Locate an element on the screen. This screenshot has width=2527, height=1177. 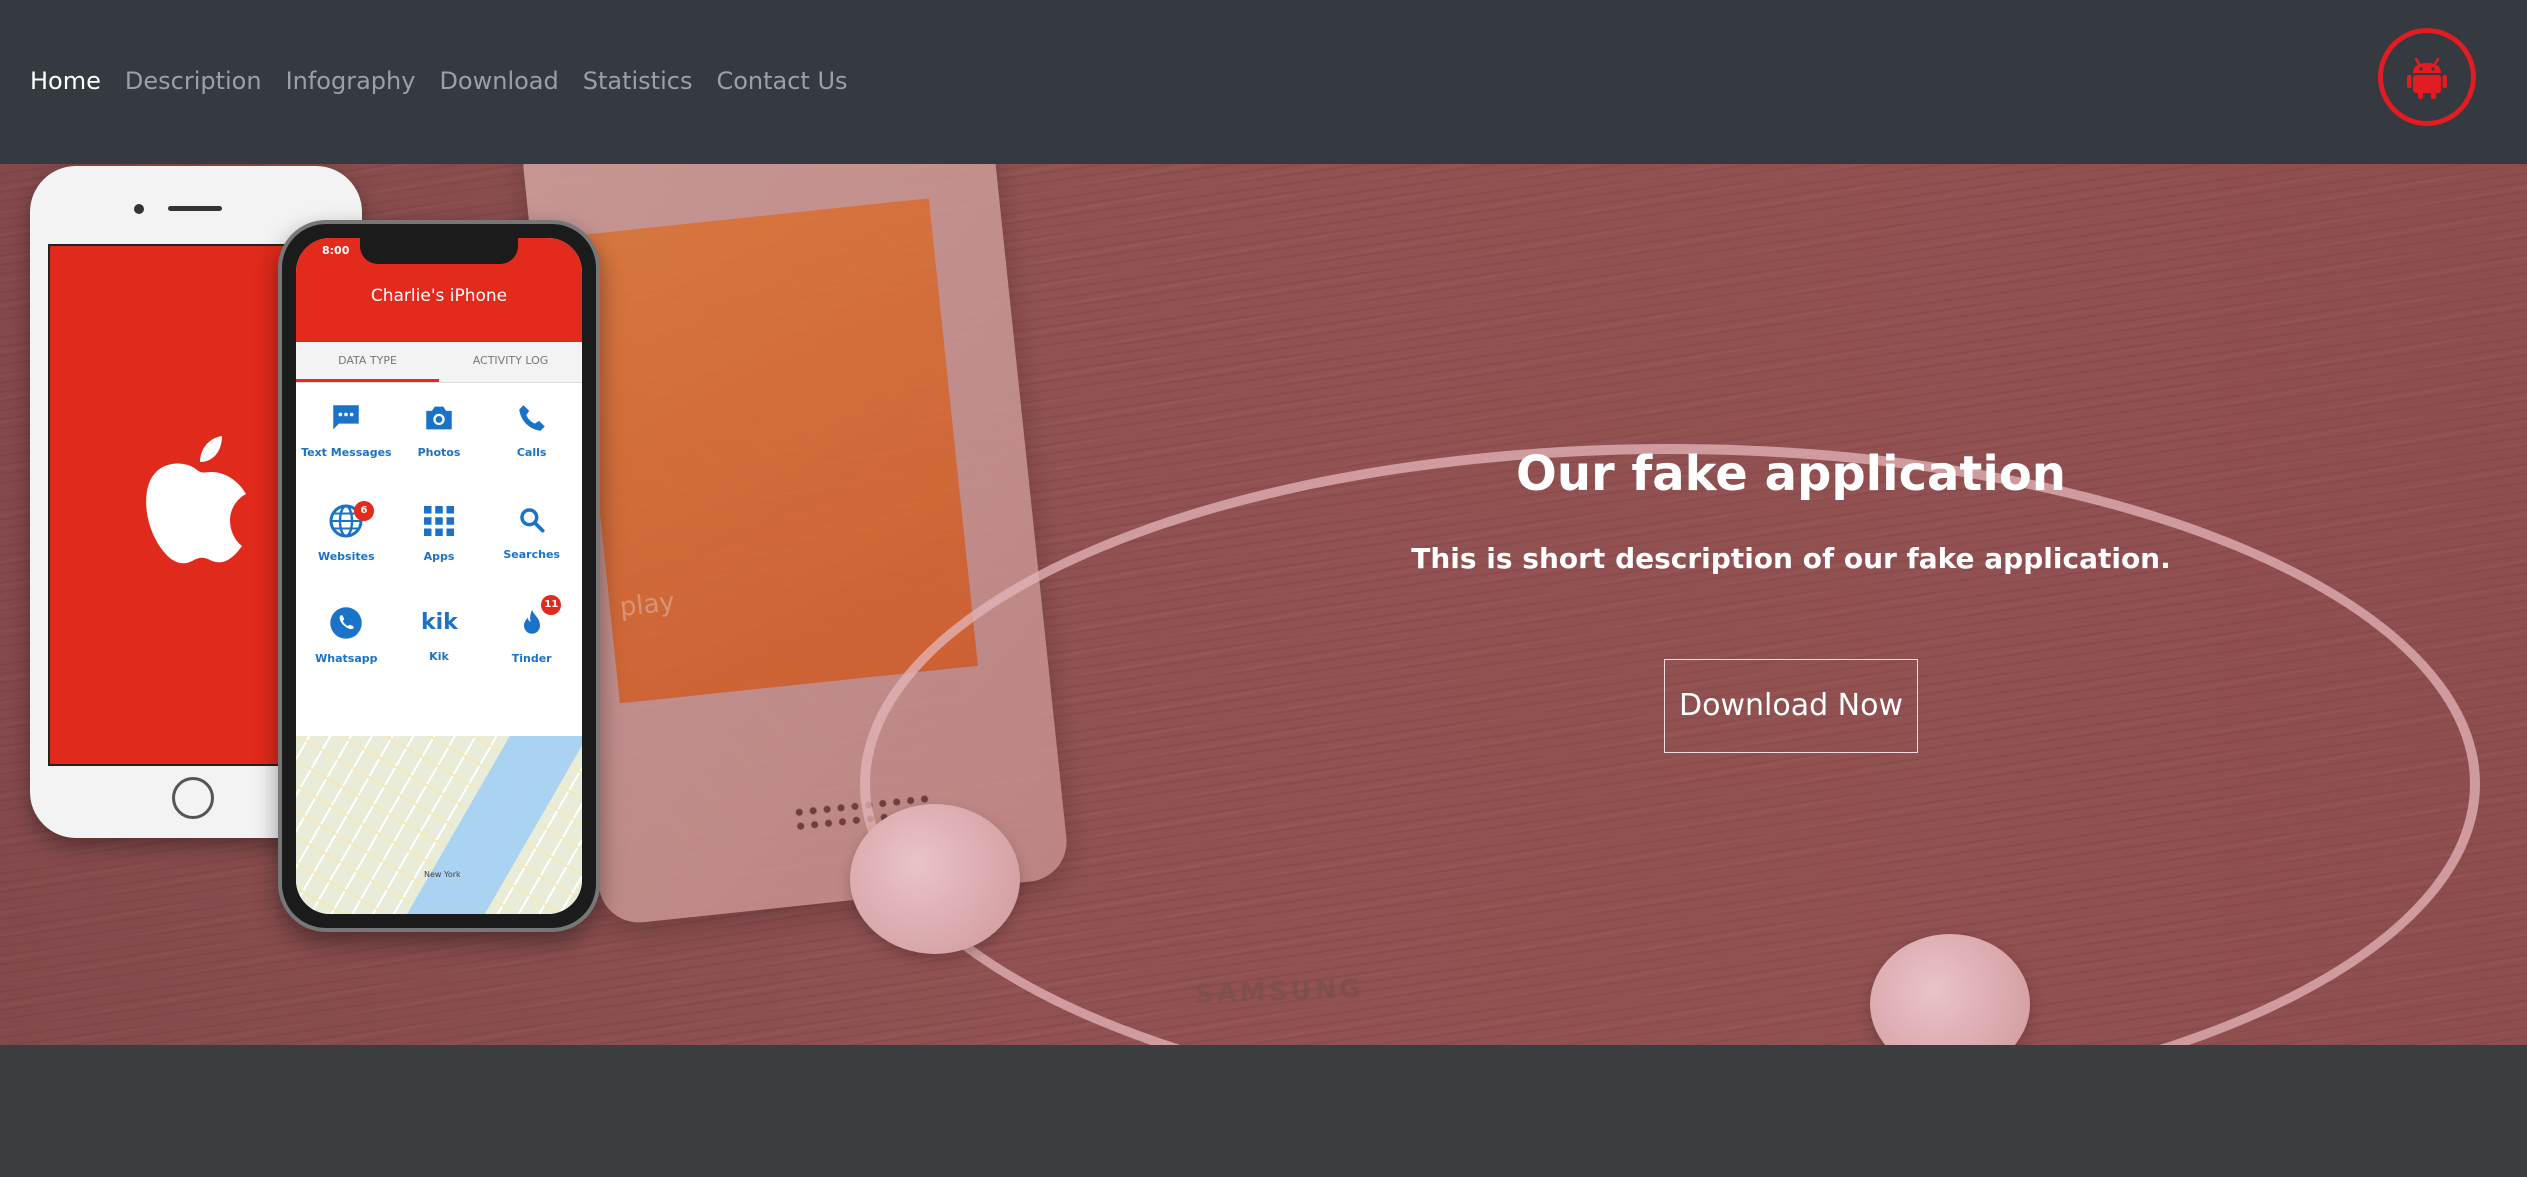
page-footer-area is located at coordinates (1263, 1111).